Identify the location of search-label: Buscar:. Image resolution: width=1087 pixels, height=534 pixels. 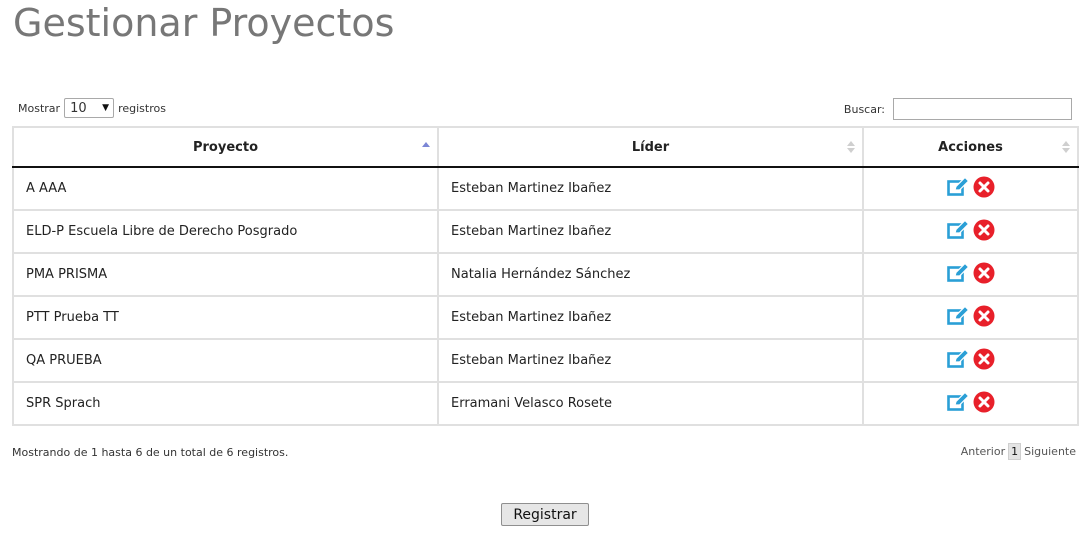
(864, 109).